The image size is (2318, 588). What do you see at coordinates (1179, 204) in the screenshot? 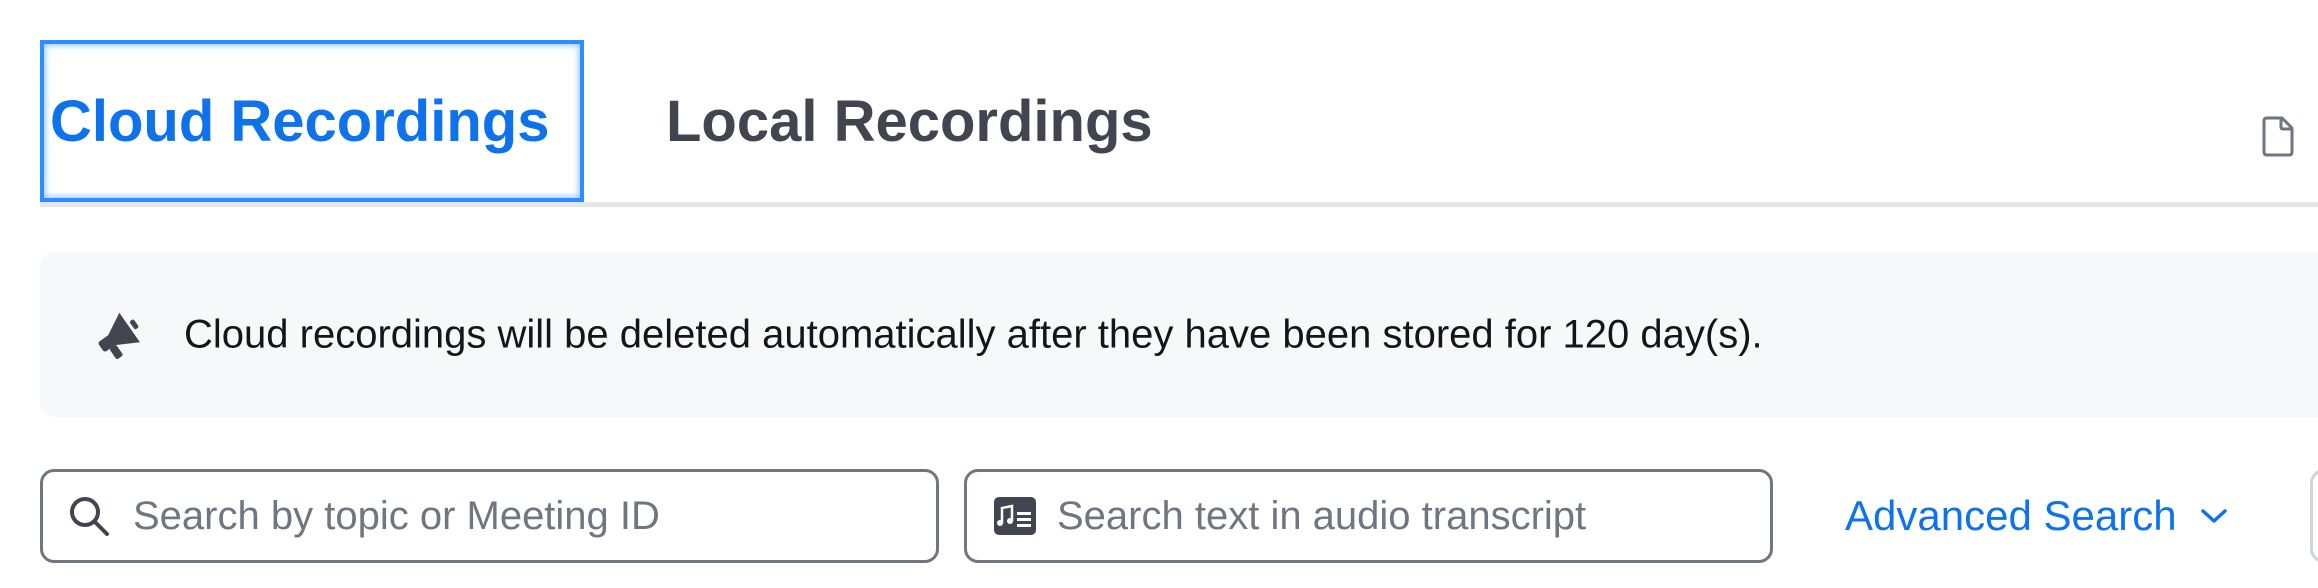
I see `tabs-divider` at bounding box center [1179, 204].